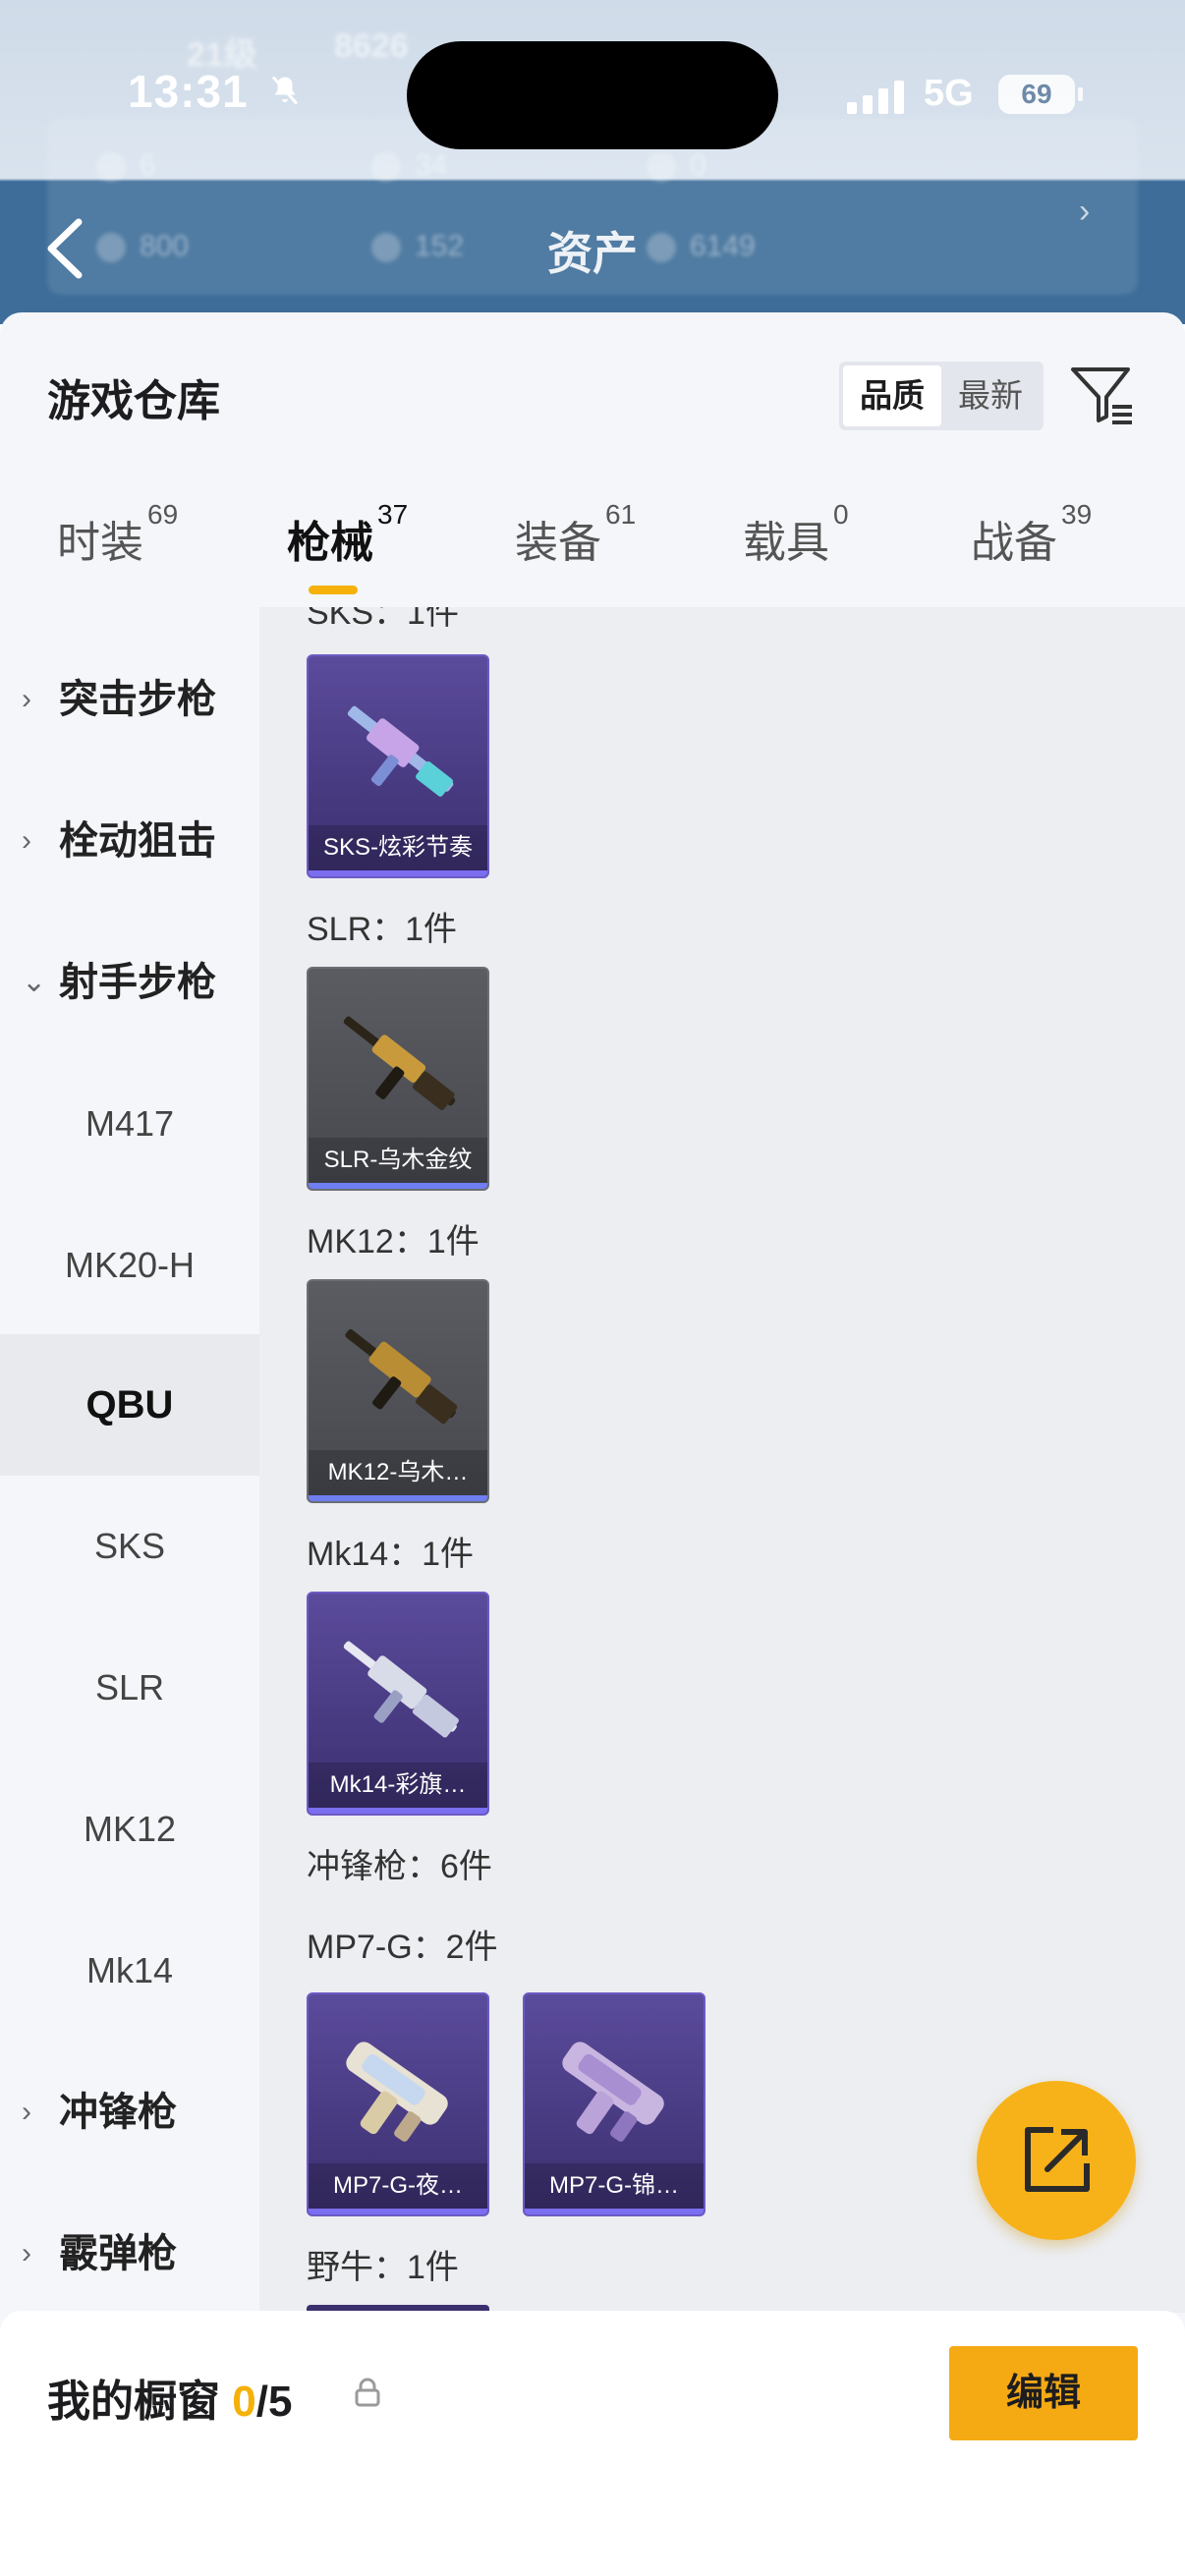  I want to click on weapon-card: SLR-乌木金纹, so click(398, 1079).